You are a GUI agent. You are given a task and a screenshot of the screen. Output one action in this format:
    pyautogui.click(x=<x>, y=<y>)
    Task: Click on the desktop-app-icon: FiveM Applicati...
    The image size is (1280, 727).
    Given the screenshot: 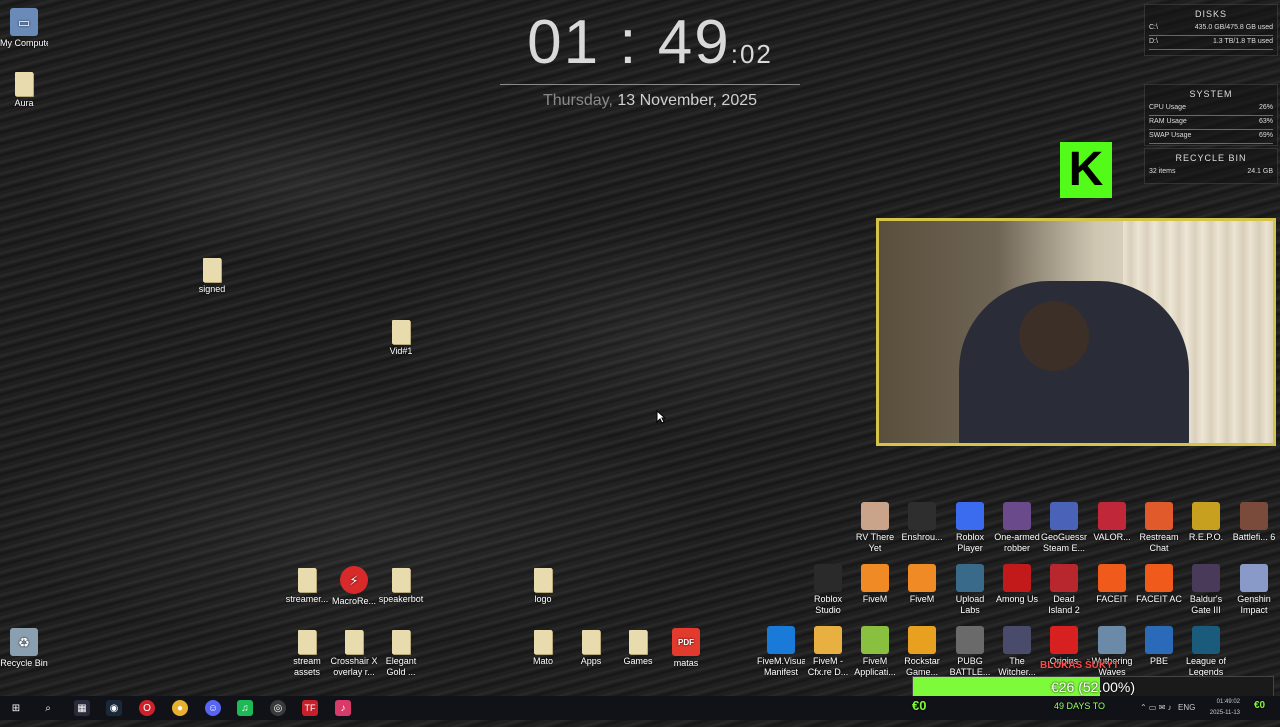 What is the action you would take?
    pyautogui.click(x=875, y=652)
    